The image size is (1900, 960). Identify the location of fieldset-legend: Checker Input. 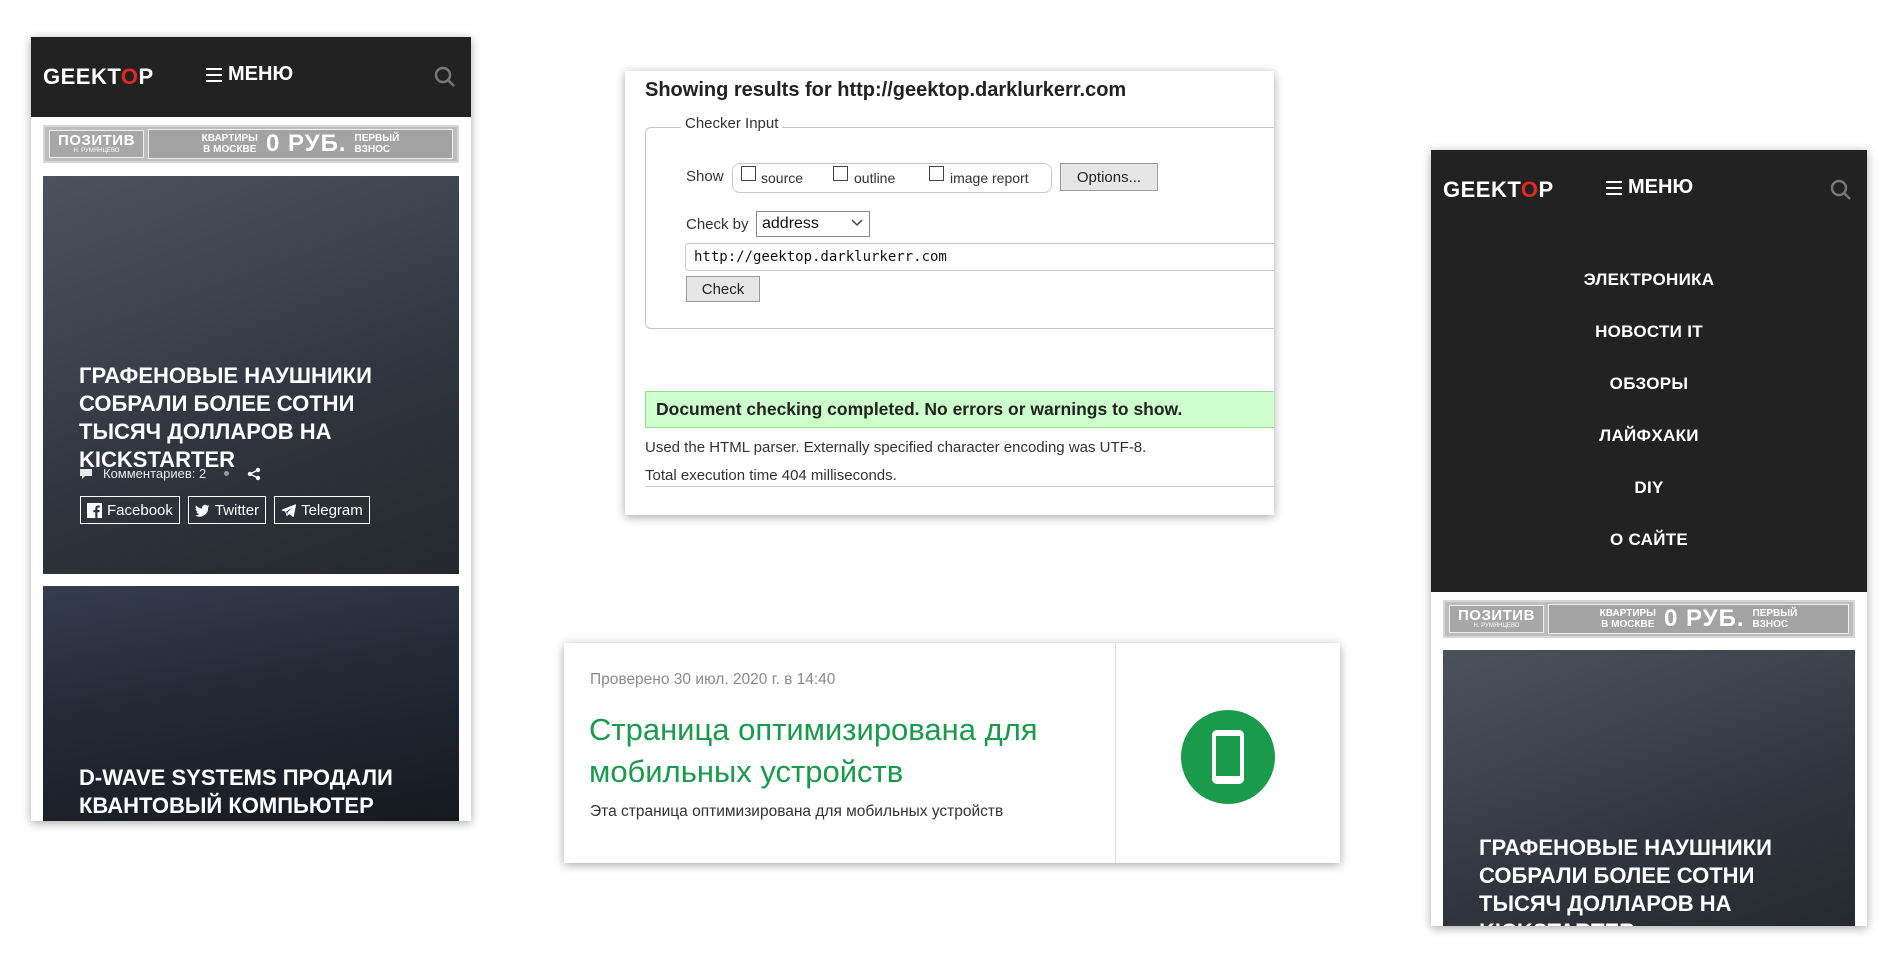
(732, 123).